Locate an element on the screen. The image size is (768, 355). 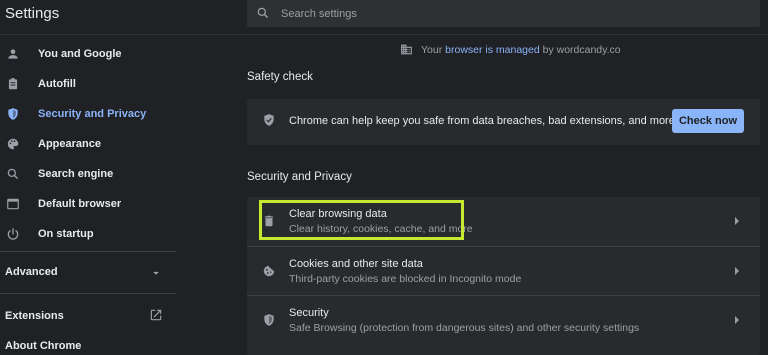
sidebar-item-label: On startup is located at coordinates (66, 234).